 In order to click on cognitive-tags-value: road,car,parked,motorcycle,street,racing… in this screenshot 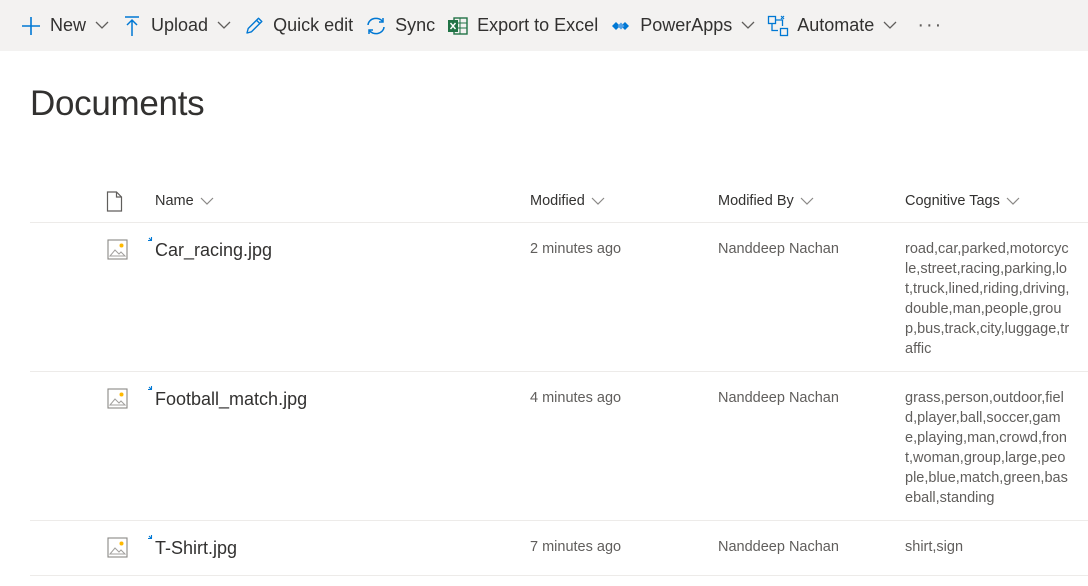, I will do `click(987, 299)`.